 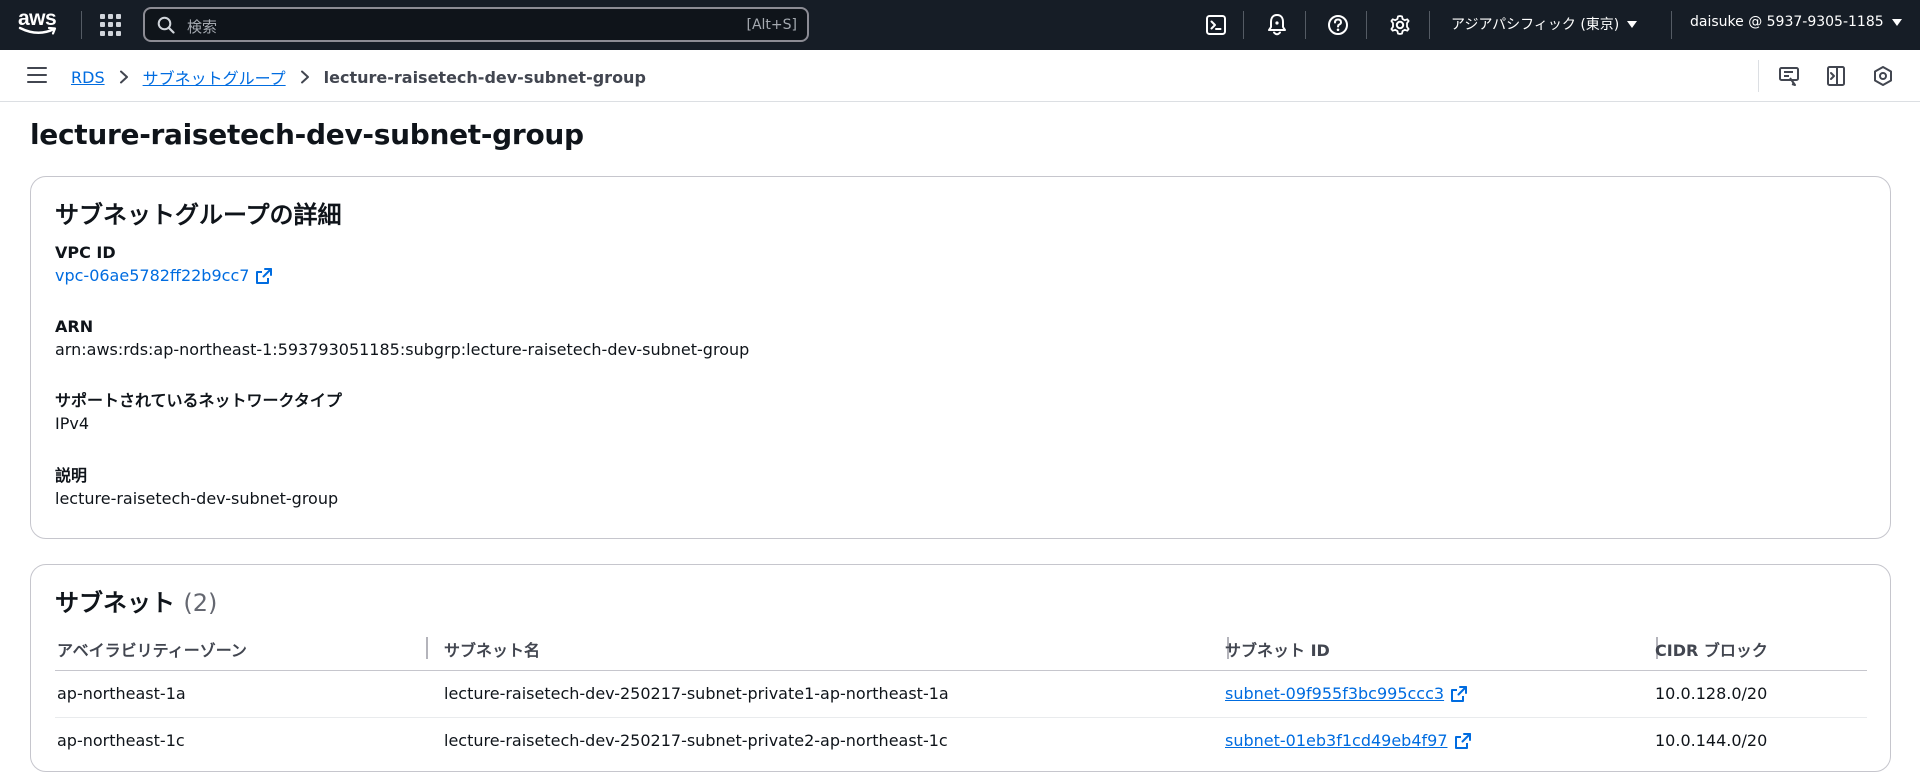 I want to click on subnet-id-link: subnet-01eb3f1cd49eb4f97, so click(x=1348, y=740).